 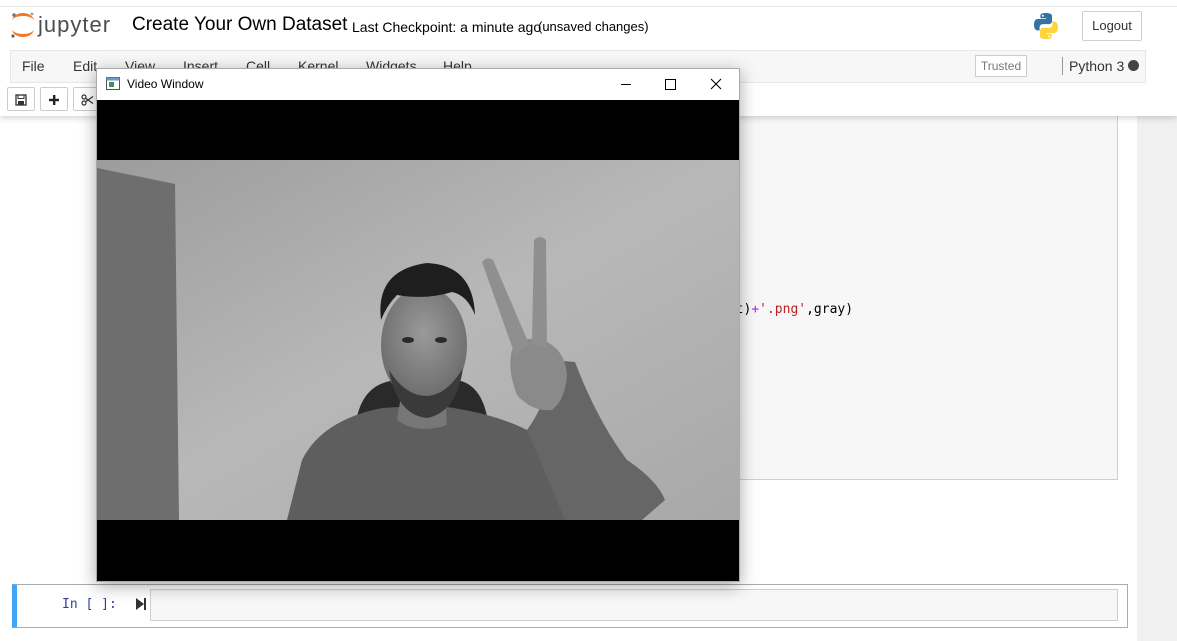 I want to click on video-window-titlebar: Video Window, so click(x=418, y=84).